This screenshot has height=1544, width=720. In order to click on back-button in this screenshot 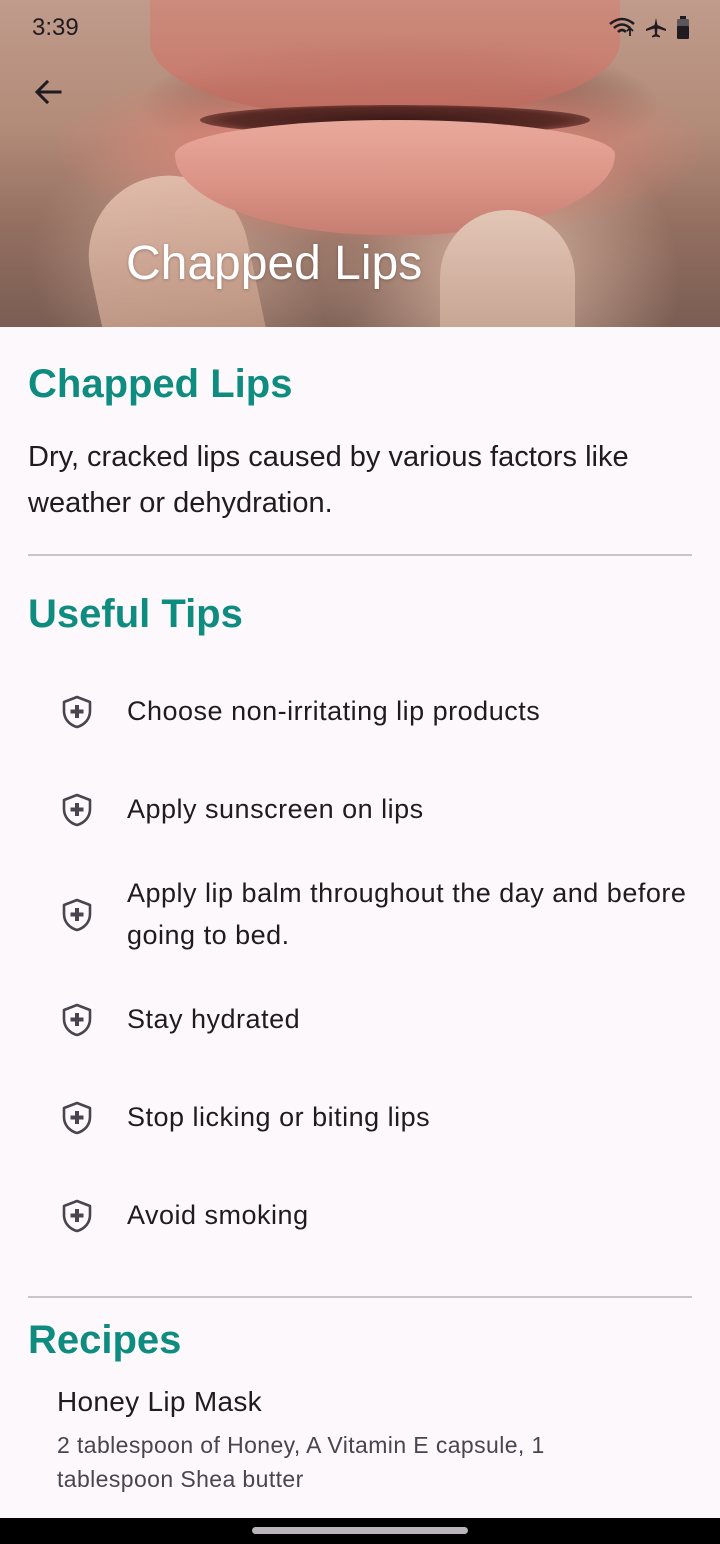, I will do `click(48, 94)`.